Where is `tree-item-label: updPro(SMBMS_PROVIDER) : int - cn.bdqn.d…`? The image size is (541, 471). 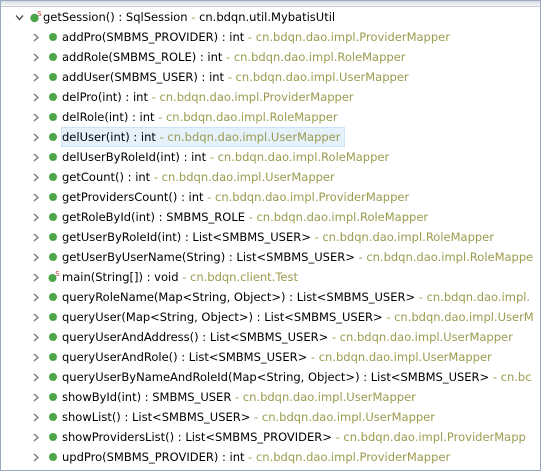
tree-item-label: updPro(SMBMS_PROVIDER) : int - cn.bdqn.d… is located at coordinates (257, 457).